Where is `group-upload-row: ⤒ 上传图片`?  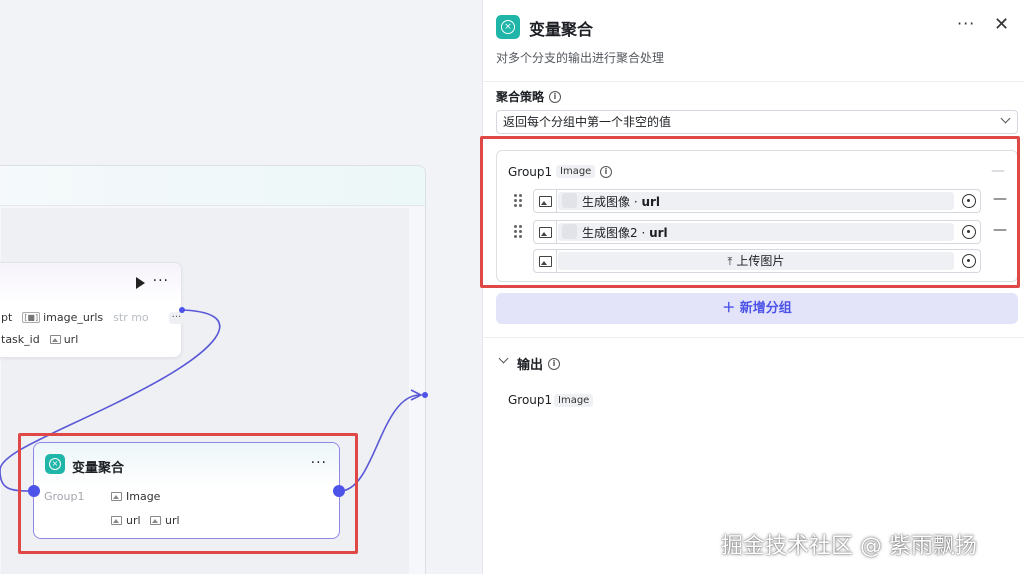
group-upload-row: ⤒ 上传图片 is located at coordinates (757, 261).